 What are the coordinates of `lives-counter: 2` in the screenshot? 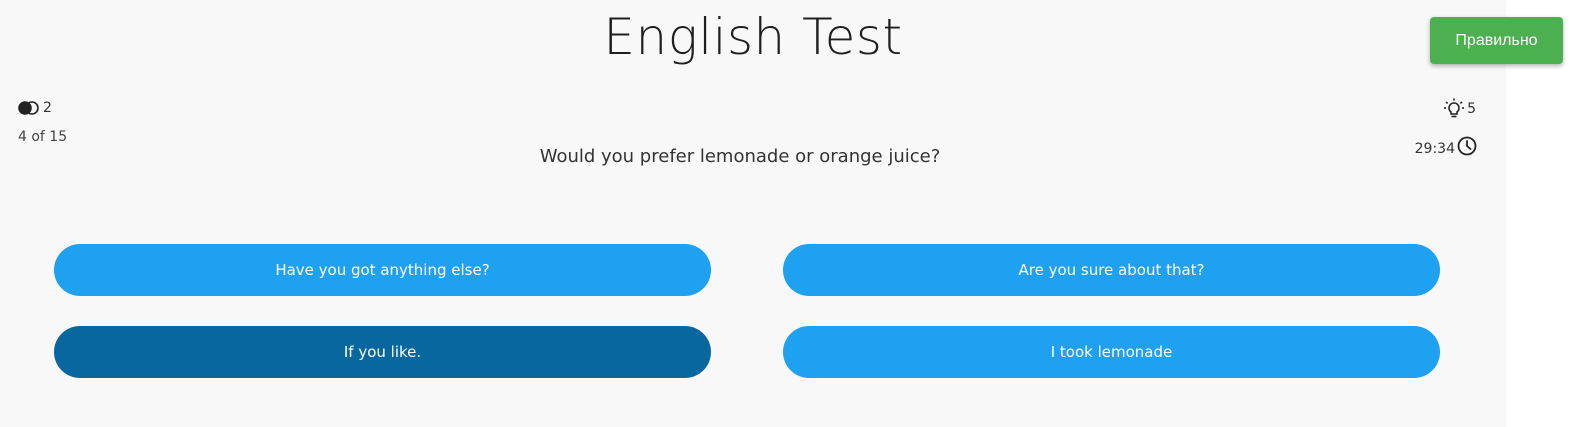 It's located at (35, 108).